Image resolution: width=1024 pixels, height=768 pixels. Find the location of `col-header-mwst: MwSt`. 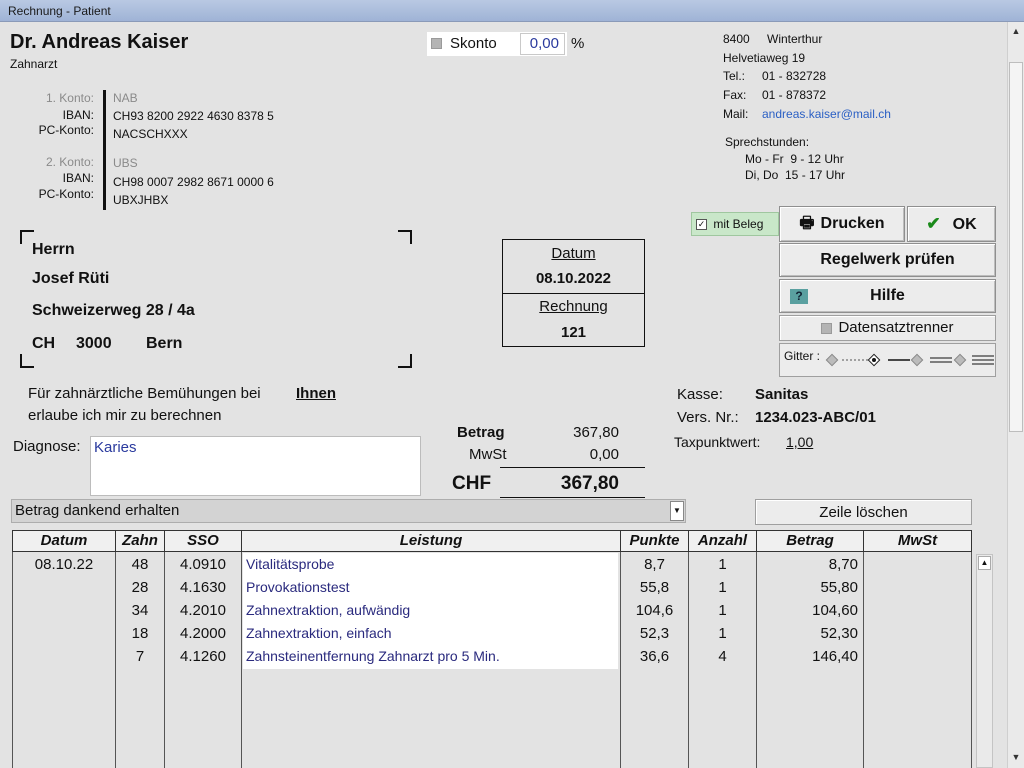

col-header-mwst: MwSt is located at coordinates (917, 541).